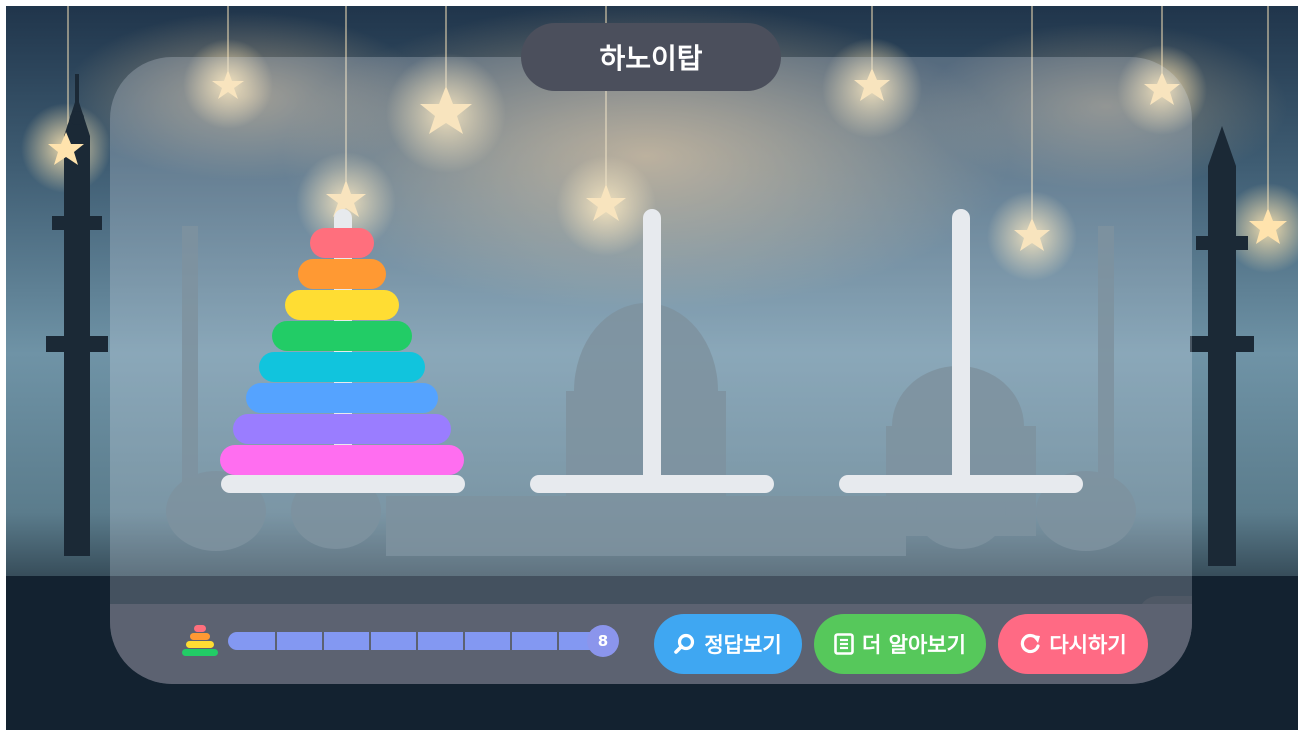 Image resolution: width=1303 pixels, height=736 pixels. What do you see at coordinates (1030, 644) in the screenshot?
I see `refresh-icon` at bounding box center [1030, 644].